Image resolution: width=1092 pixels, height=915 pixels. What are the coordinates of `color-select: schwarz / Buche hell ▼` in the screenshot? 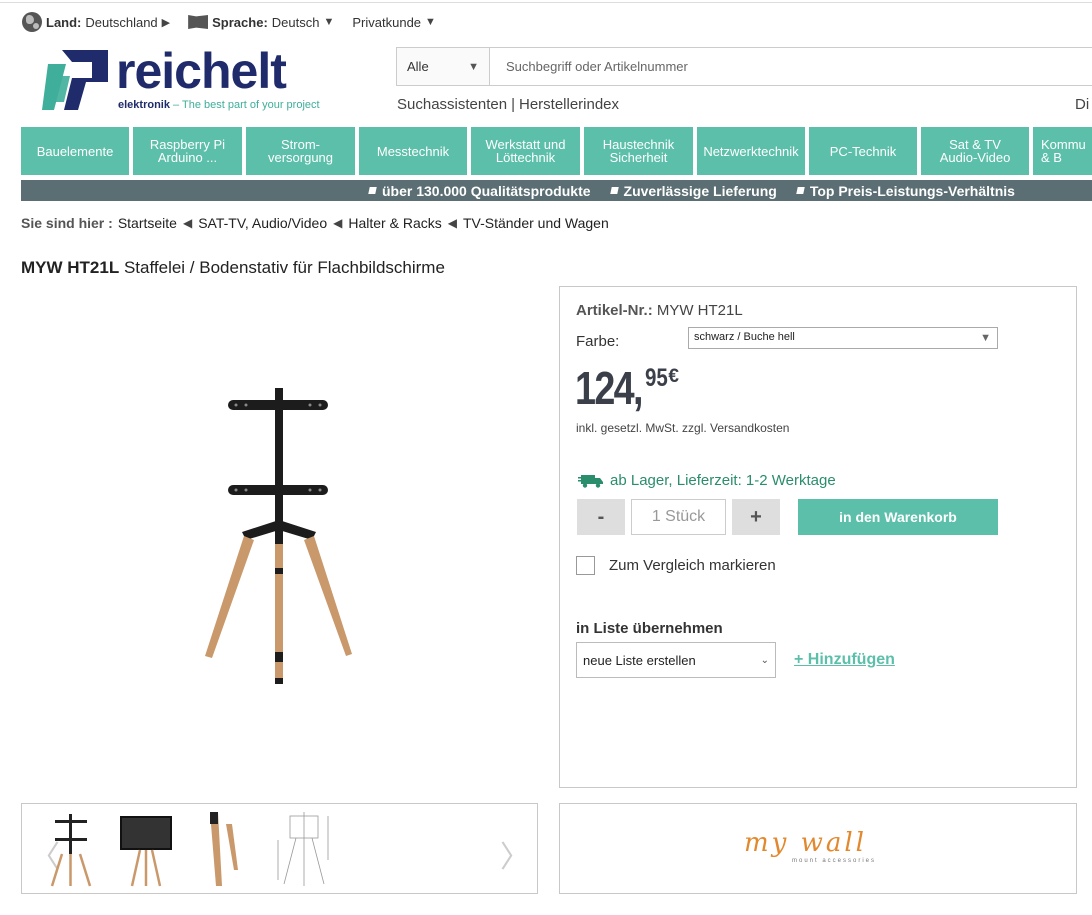 It's located at (843, 338).